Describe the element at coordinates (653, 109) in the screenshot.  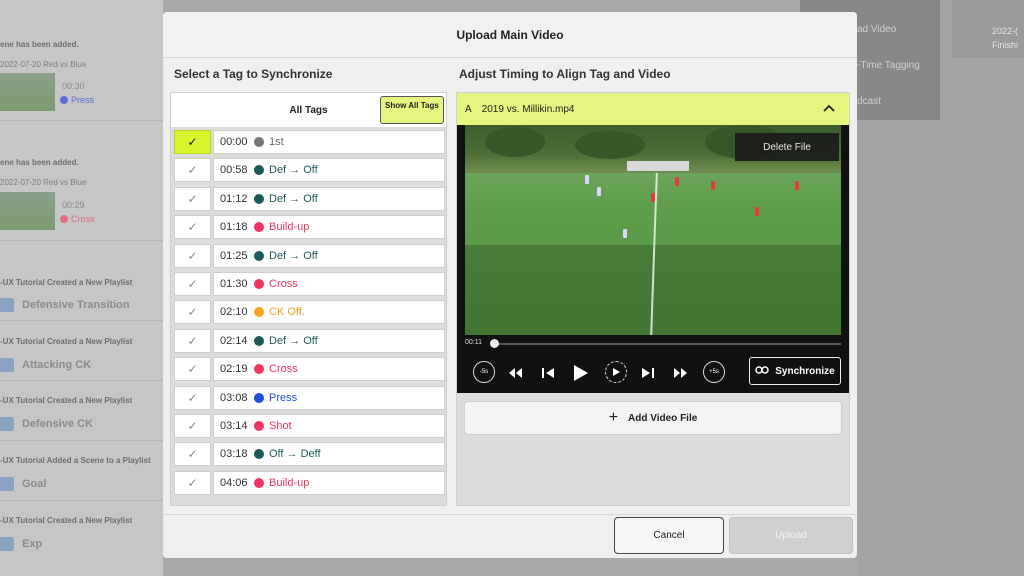
I see `video-file-header: A 2019 vs. Millikin.mp4` at that location.